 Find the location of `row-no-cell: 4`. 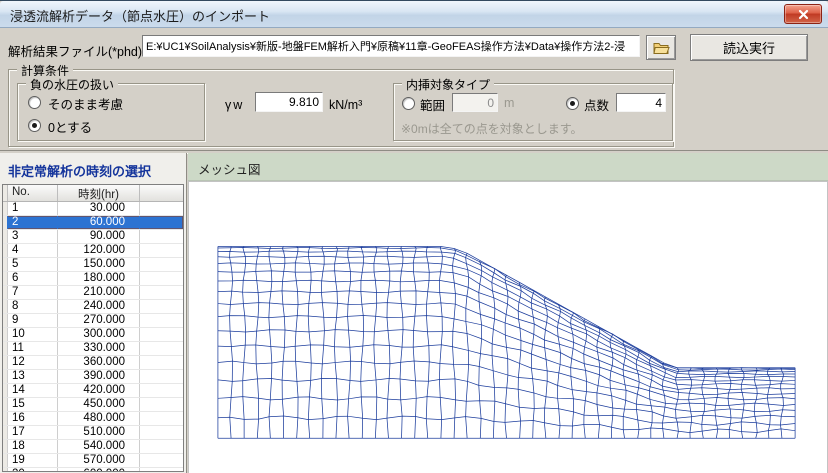

row-no-cell: 4 is located at coordinates (33, 250).